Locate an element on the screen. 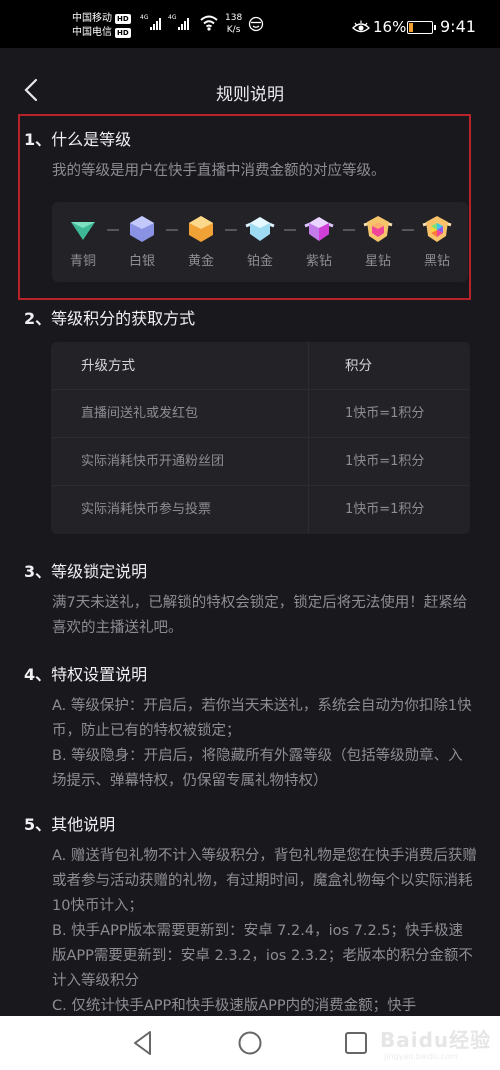  table-header-row: 升级方式 积分 is located at coordinates (260, 366).